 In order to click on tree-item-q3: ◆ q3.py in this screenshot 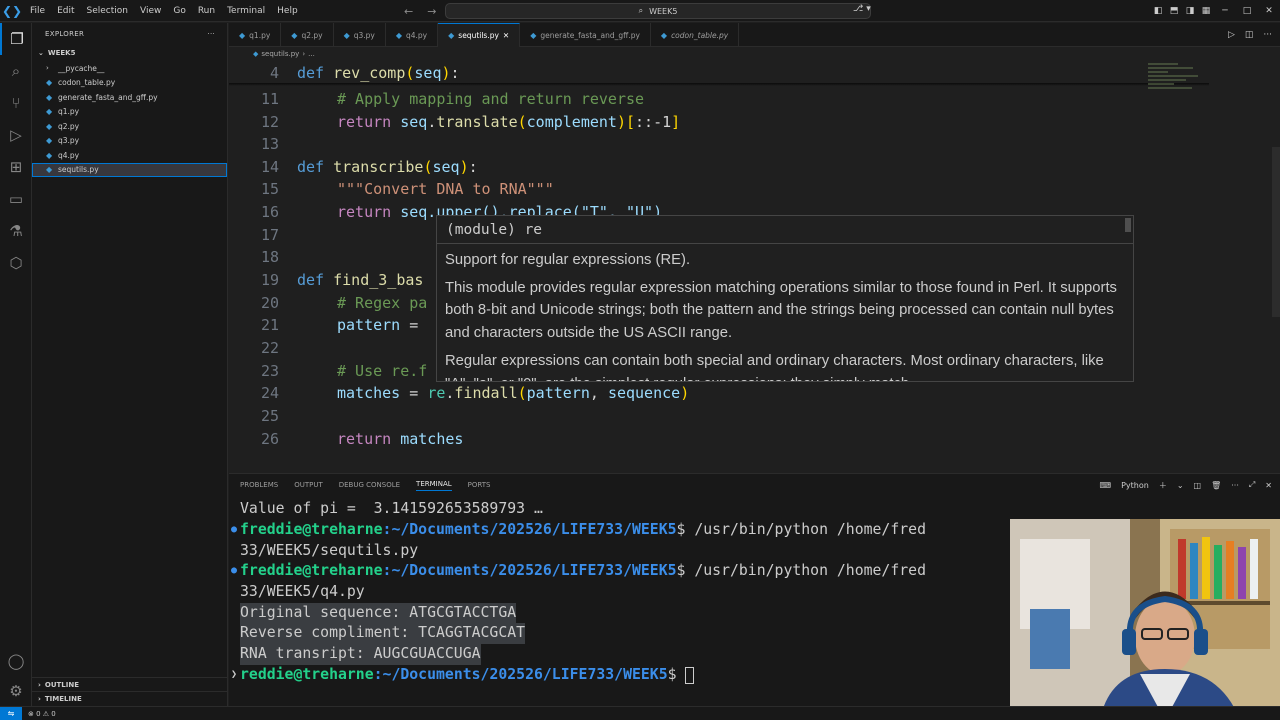, I will do `click(129, 141)`.